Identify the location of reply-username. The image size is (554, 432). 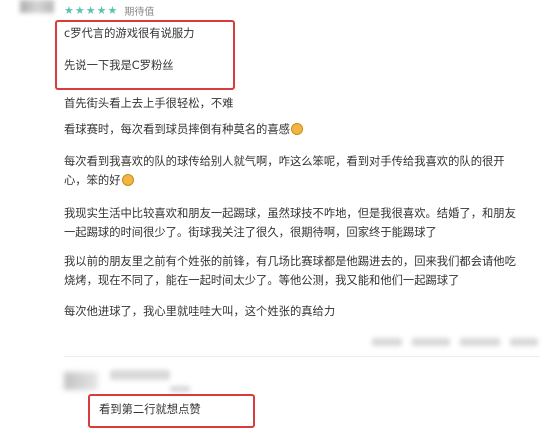
(140, 375).